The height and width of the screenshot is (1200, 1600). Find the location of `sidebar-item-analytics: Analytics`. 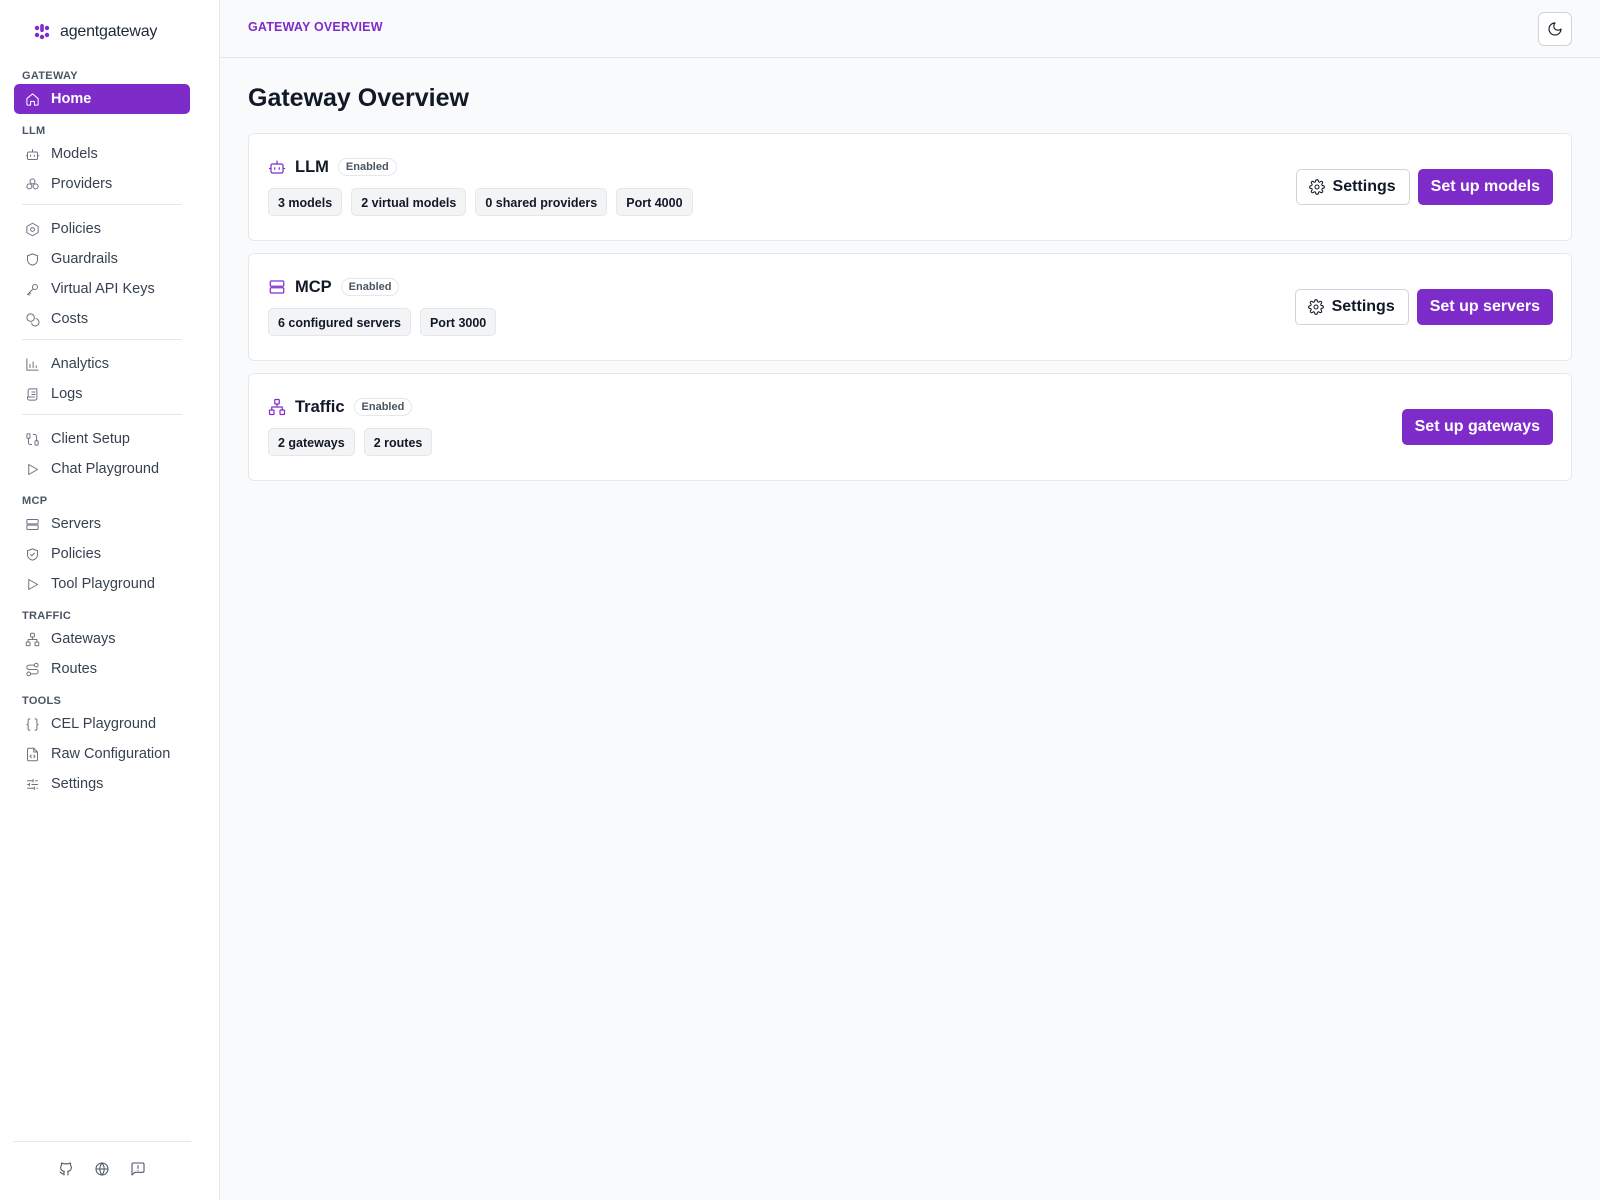

sidebar-item-analytics: Analytics is located at coordinates (102, 364).